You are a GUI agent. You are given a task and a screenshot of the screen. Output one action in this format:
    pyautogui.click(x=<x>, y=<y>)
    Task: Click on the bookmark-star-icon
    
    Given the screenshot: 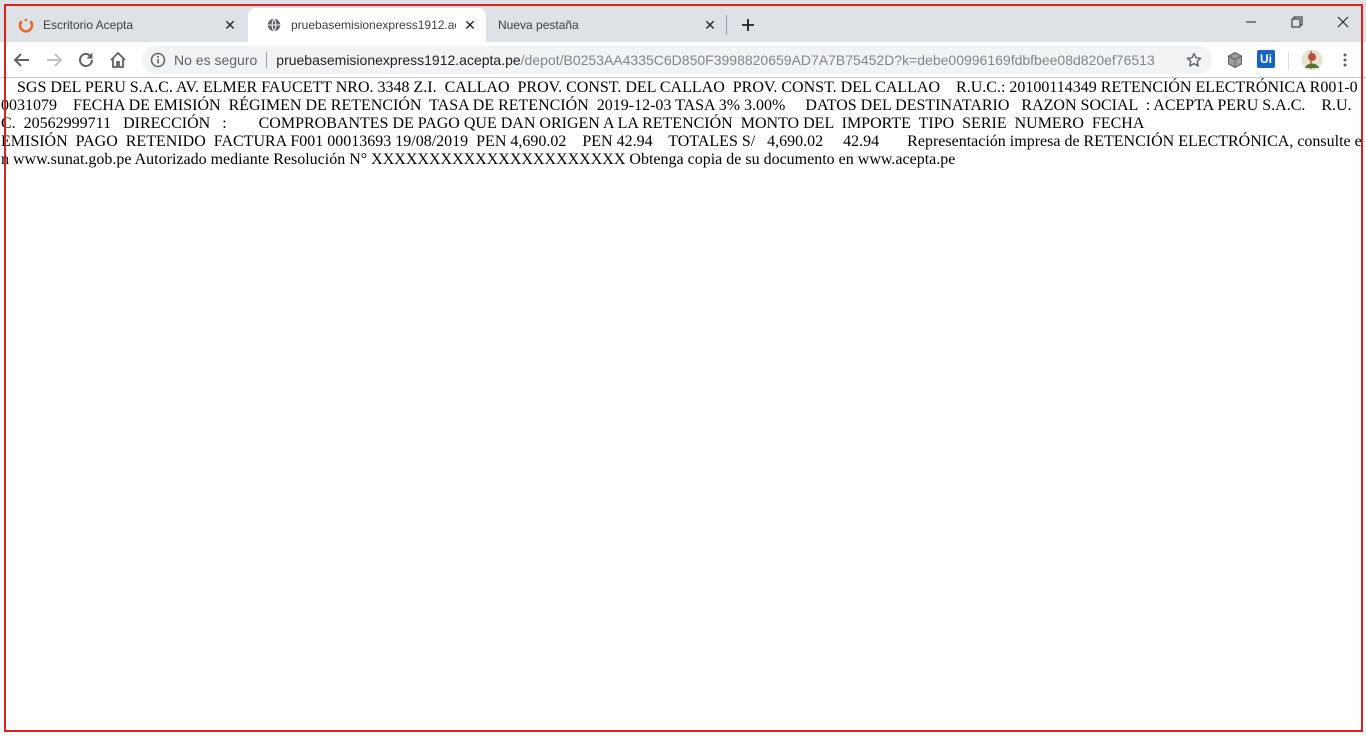 What is the action you would take?
    pyautogui.click(x=1194, y=60)
    